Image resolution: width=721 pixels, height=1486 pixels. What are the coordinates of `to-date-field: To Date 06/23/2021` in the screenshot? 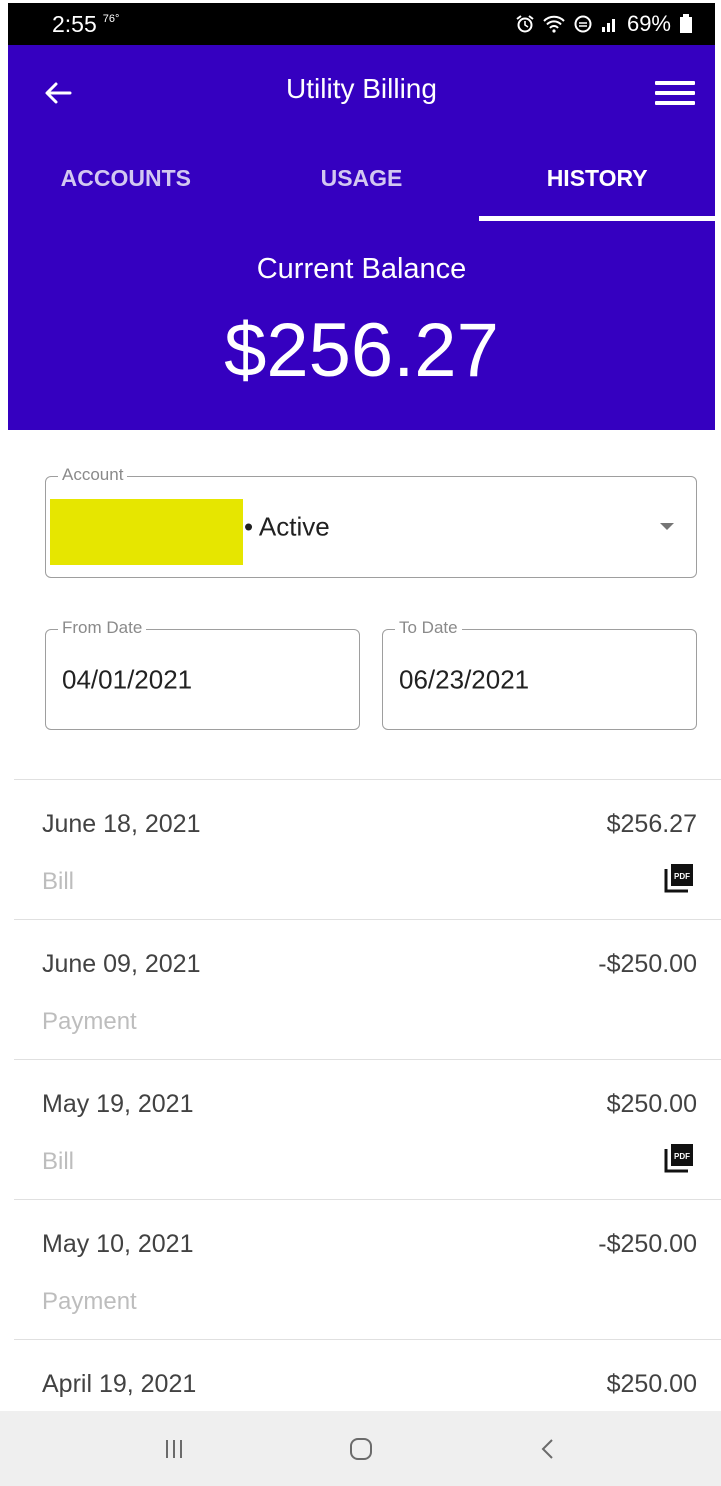 It's located at (539, 674).